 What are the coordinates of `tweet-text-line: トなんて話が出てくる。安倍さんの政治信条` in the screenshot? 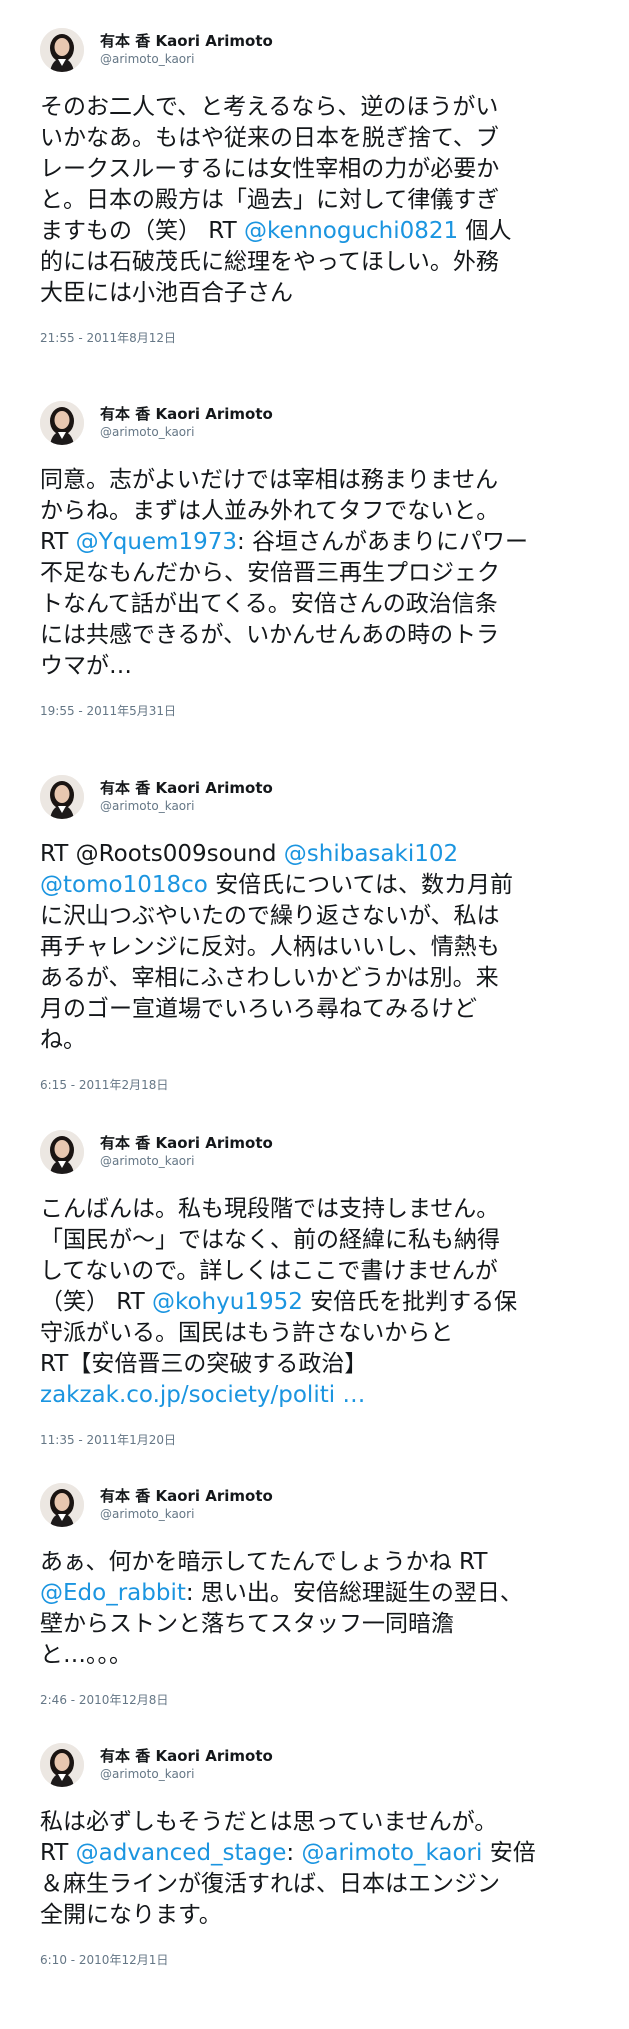 It's located at (320, 604).